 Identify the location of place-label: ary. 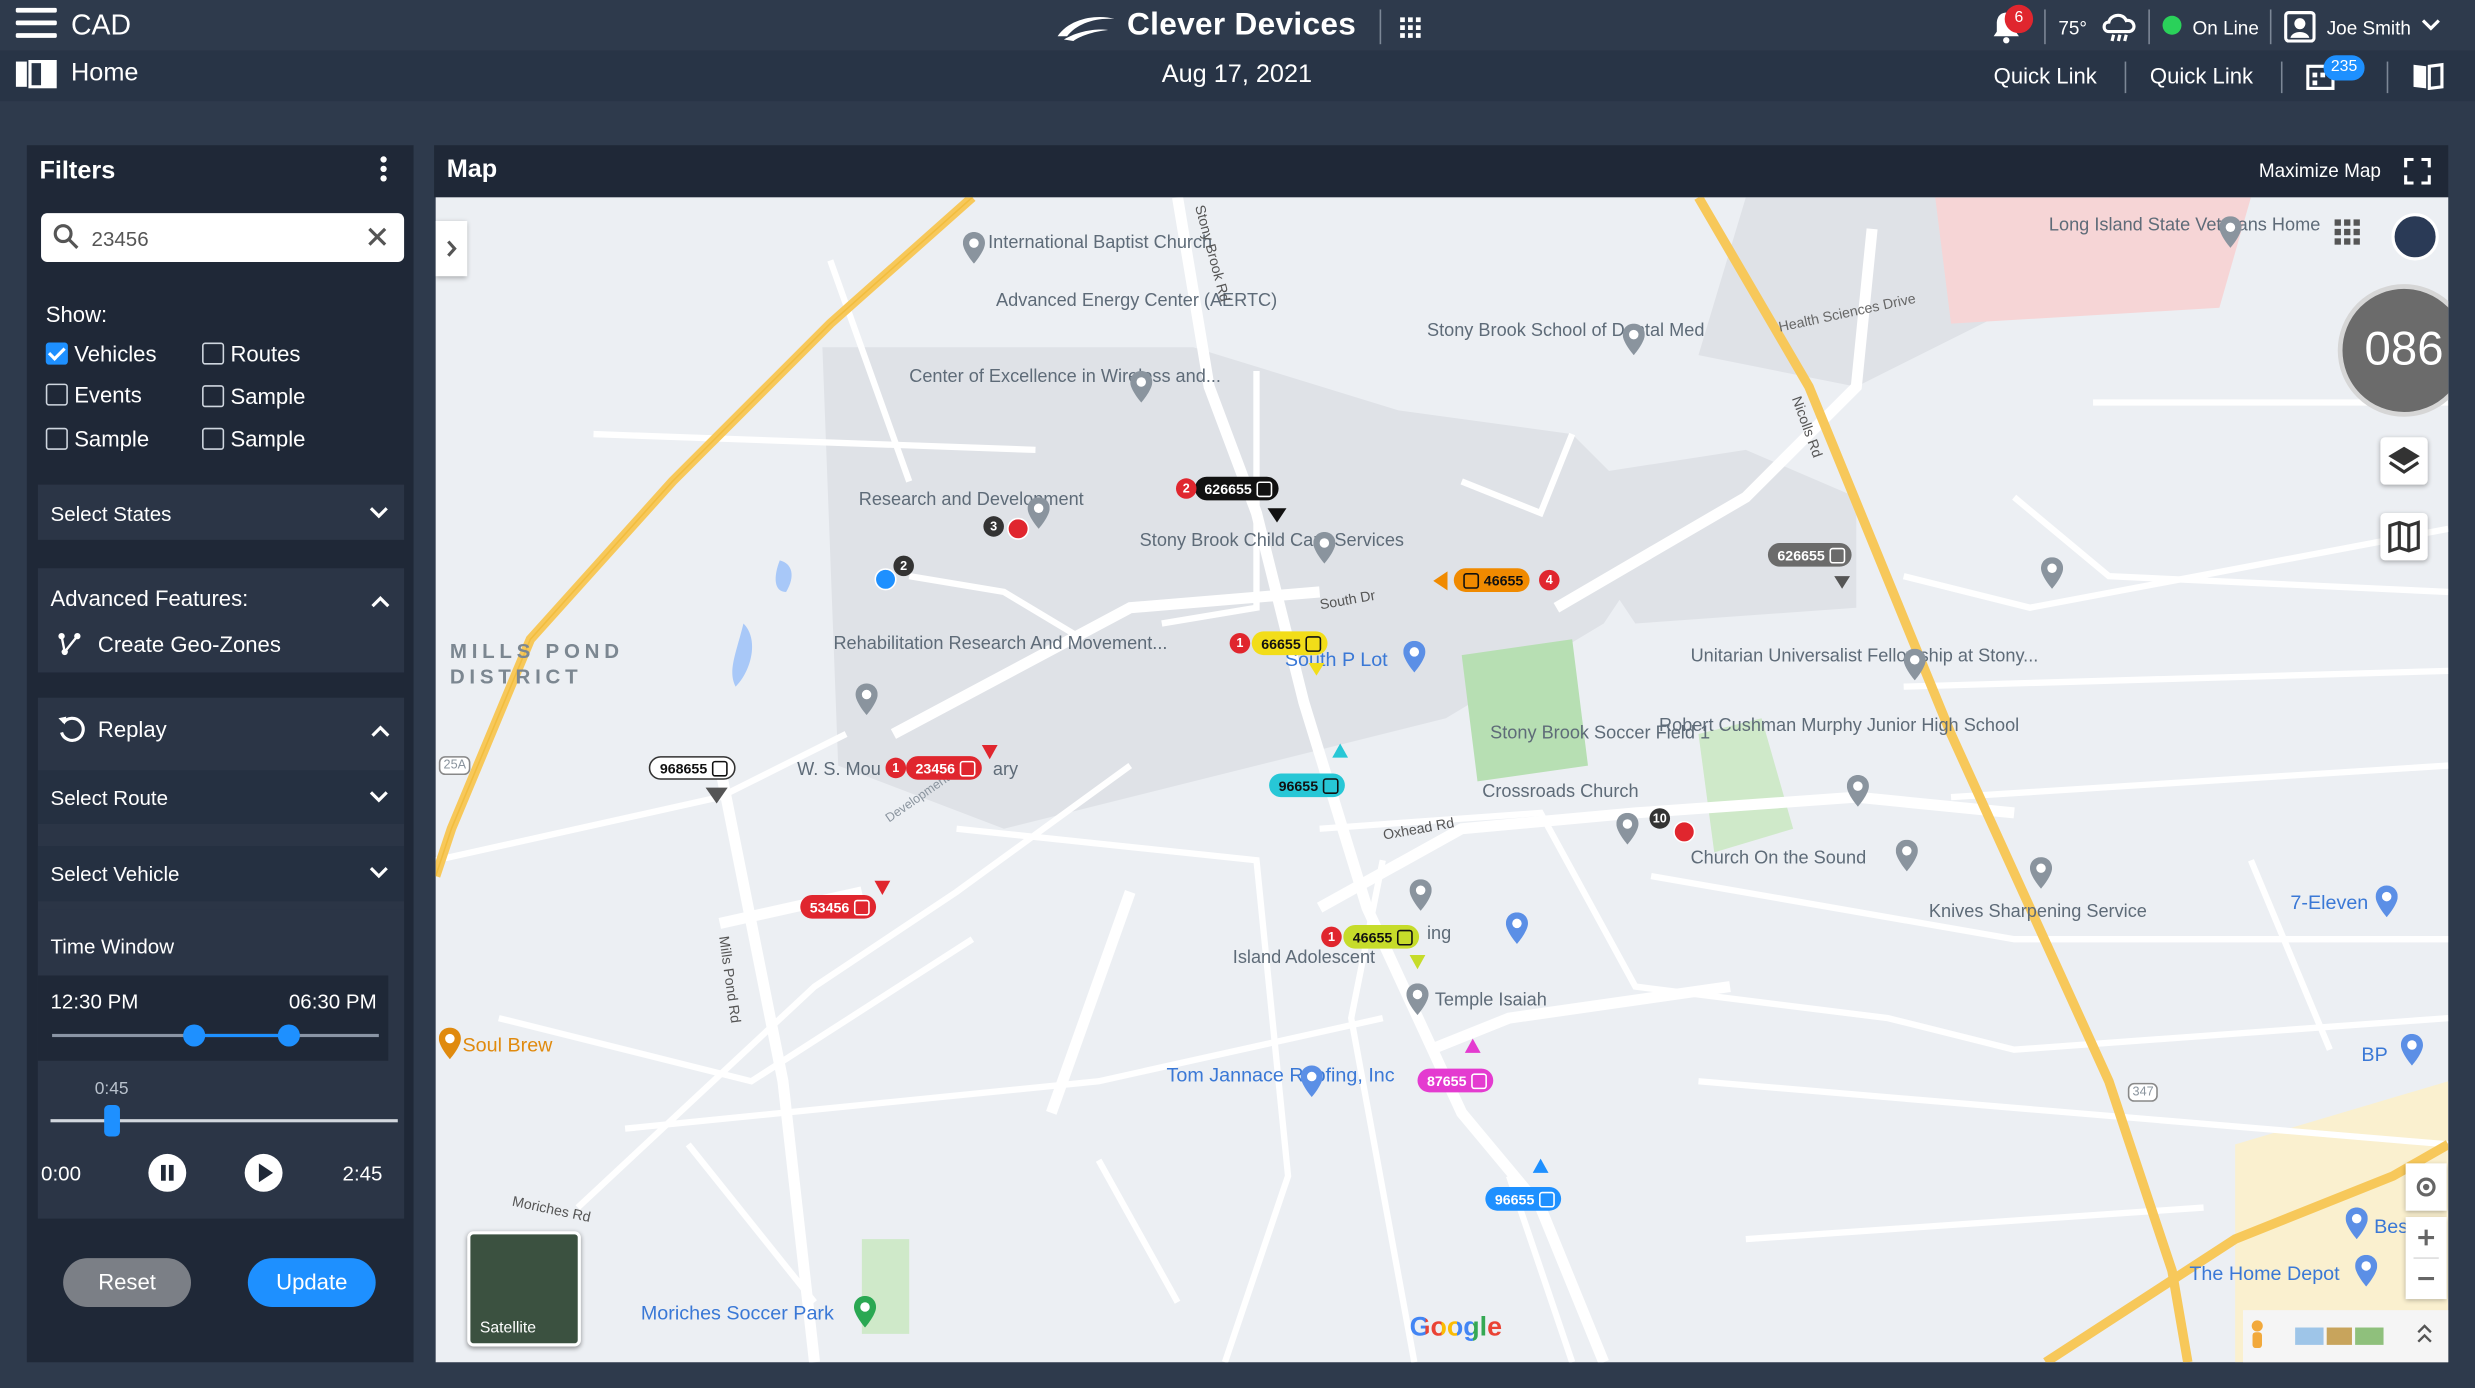
(1005, 770).